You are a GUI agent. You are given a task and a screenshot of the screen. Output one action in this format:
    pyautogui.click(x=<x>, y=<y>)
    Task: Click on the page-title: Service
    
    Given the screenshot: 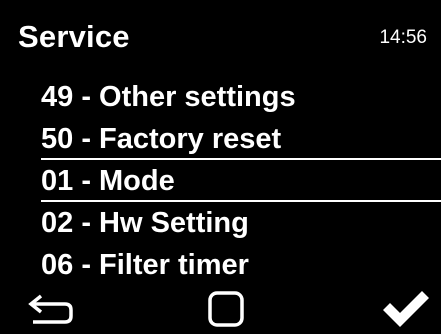 What is the action you would take?
    pyautogui.click(x=74, y=36)
    